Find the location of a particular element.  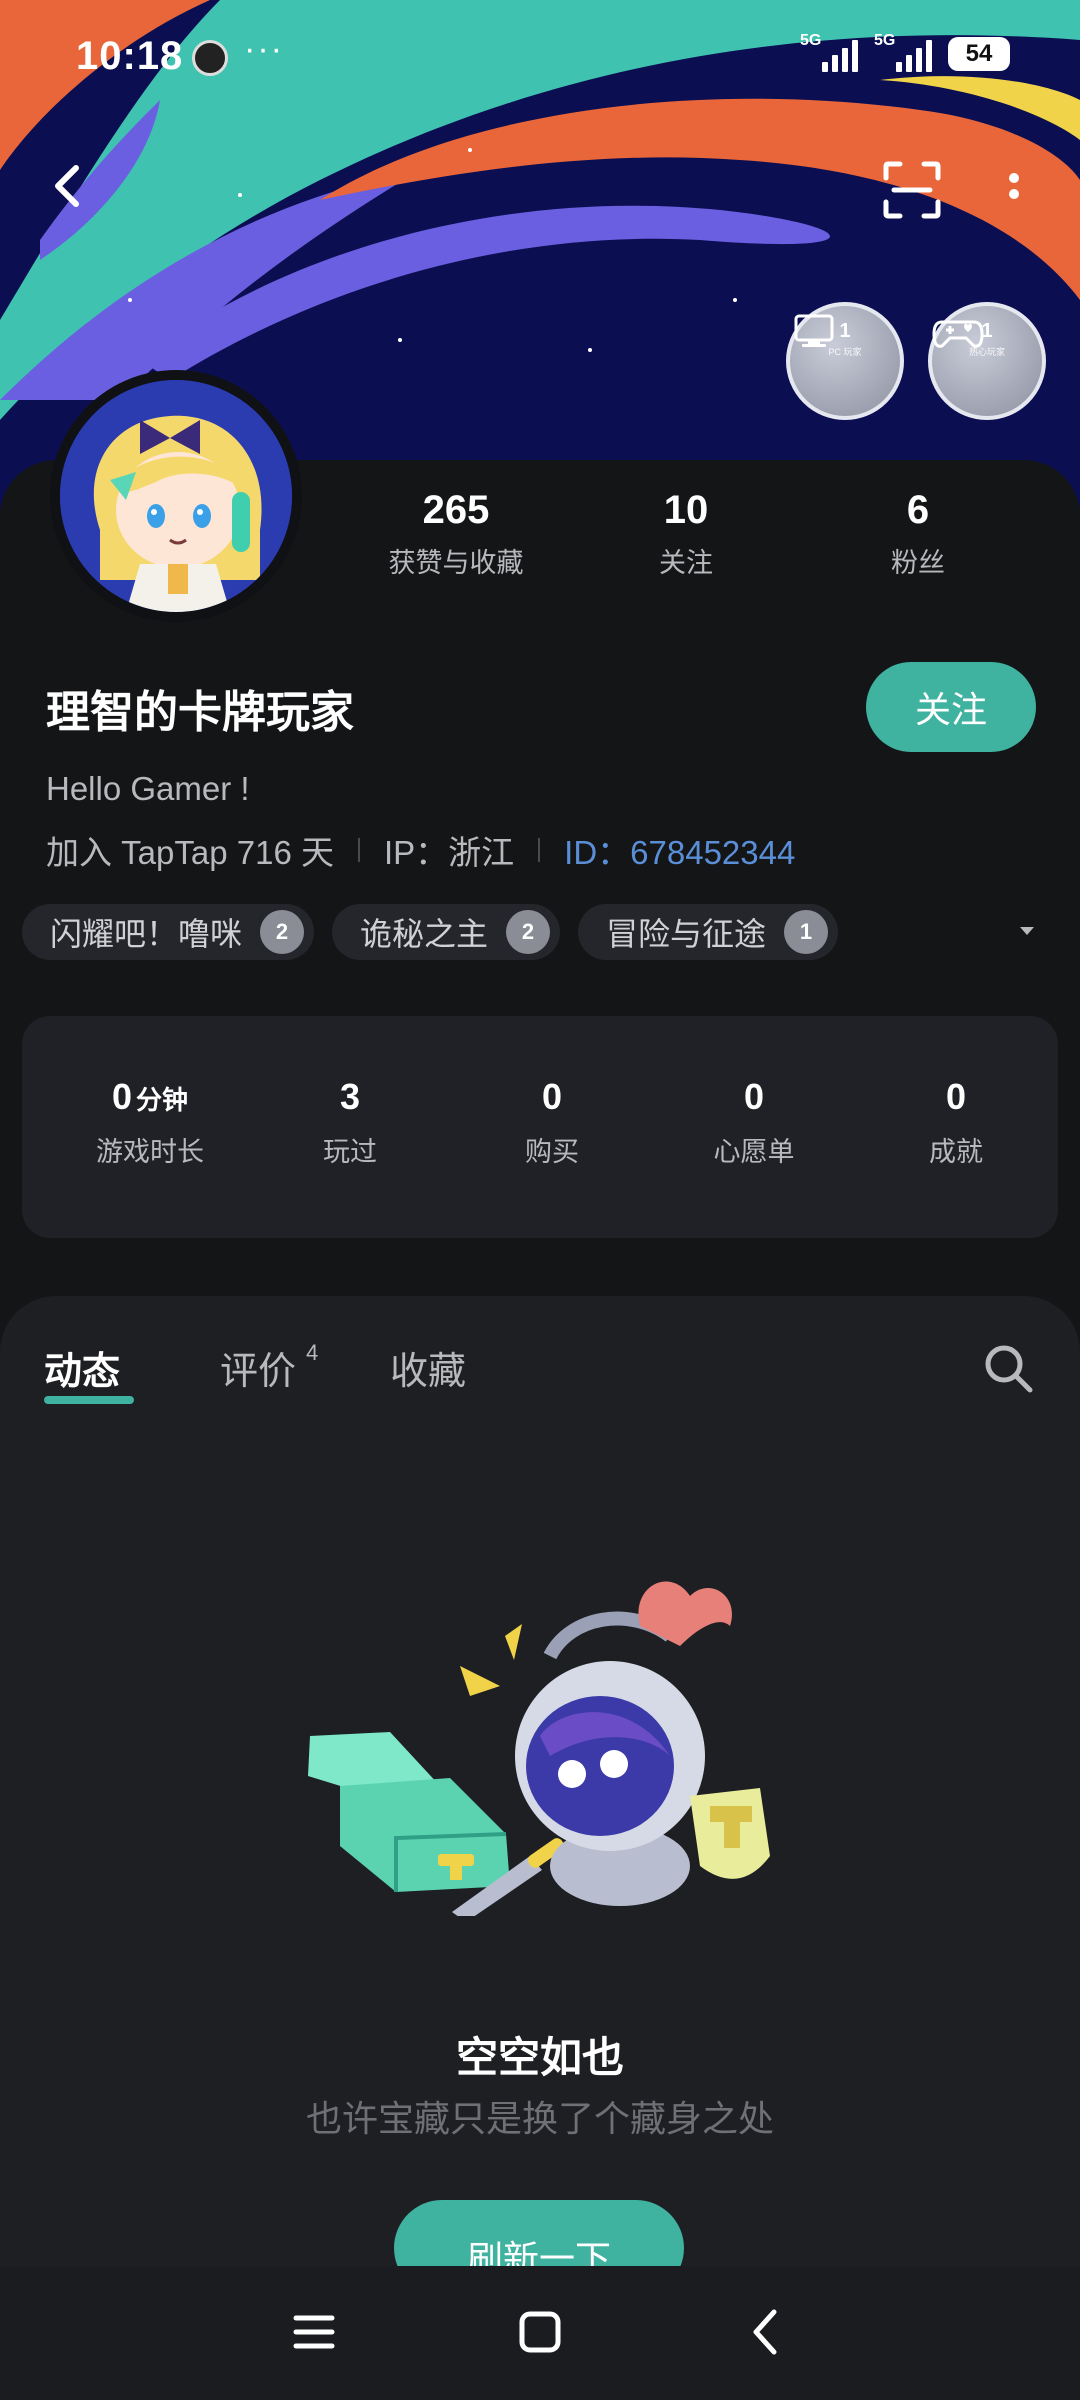

empty-state-subtitle: 也许宝藏只是换了个藏身之处 is located at coordinates (539, 2118).